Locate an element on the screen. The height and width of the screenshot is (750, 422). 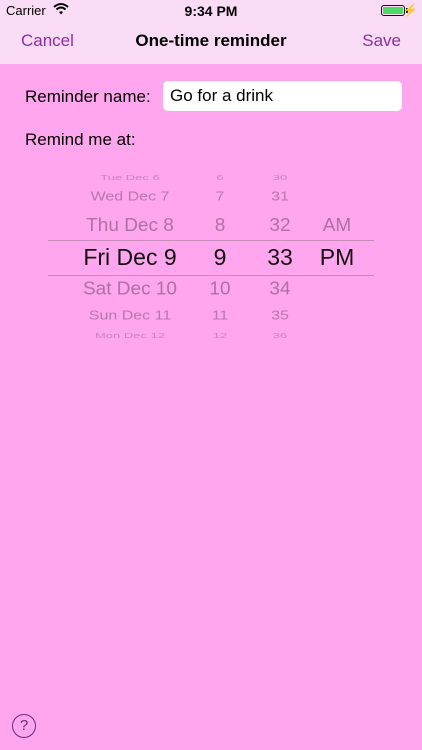
picker-hour-option: 6 is located at coordinates (219, 178).